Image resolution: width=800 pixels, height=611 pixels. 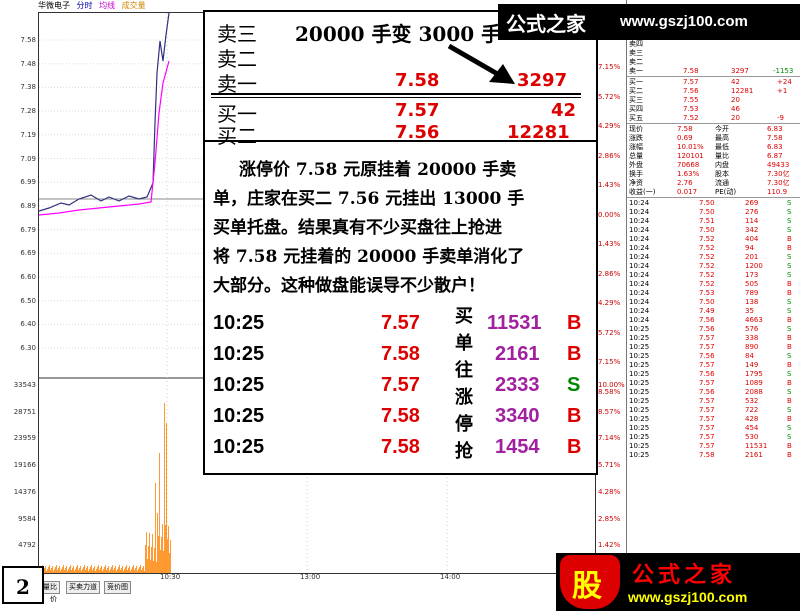 What do you see at coordinates (752, 365) in the screenshot?
I see `tick-volume: 149` at bounding box center [752, 365].